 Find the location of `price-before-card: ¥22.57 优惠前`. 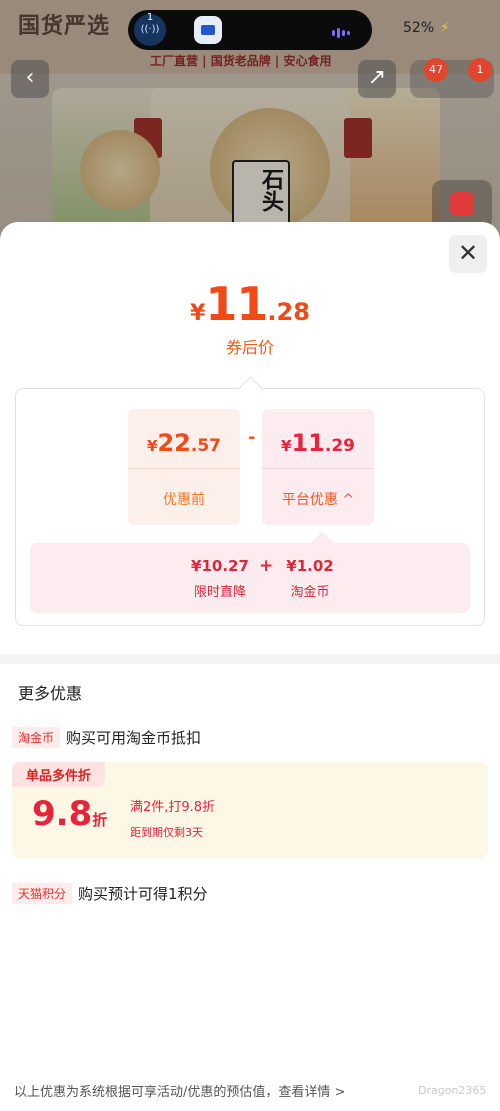

price-before-card: ¥22.57 优惠前 is located at coordinates (184, 467).